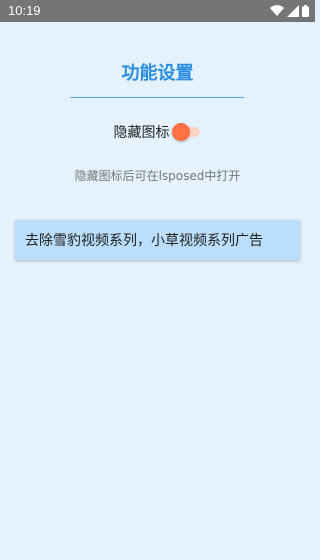 The height and width of the screenshot is (560, 320). I want to click on page-title: 功能设置, so click(157, 73).